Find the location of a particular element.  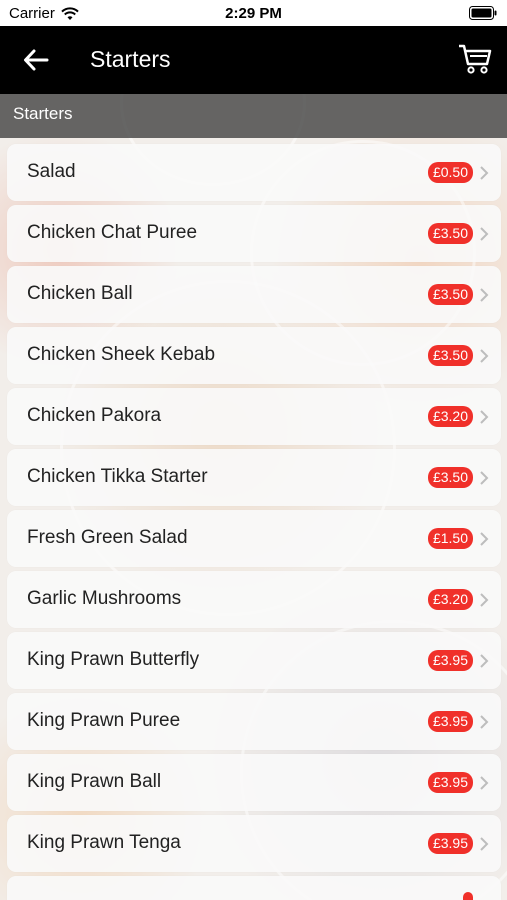

page-title: Starters is located at coordinates (130, 59).